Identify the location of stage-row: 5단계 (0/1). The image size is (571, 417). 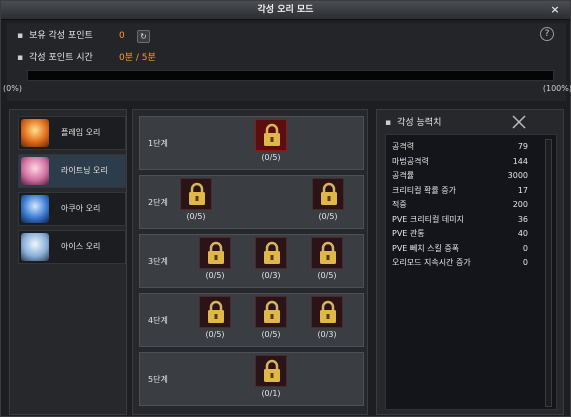
(251, 379).